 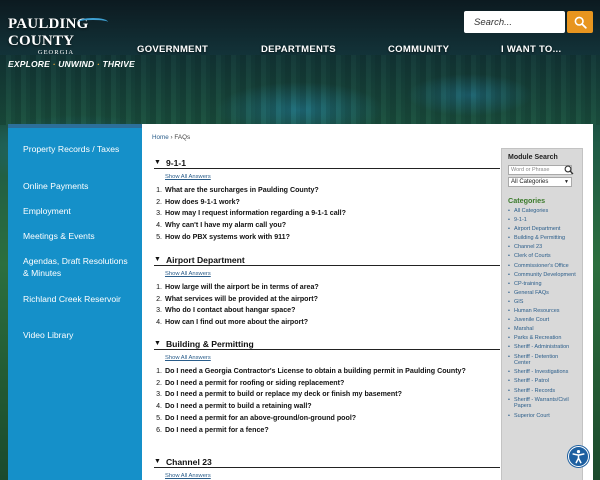 I want to click on faq-question-link: Who do I contact about hangar space?, so click(x=230, y=311).